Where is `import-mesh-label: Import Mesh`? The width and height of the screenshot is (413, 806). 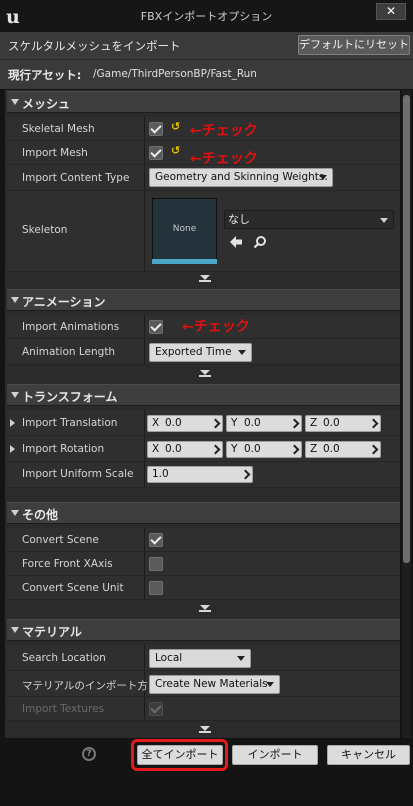 import-mesh-label: Import Mesh is located at coordinates (55, 153).